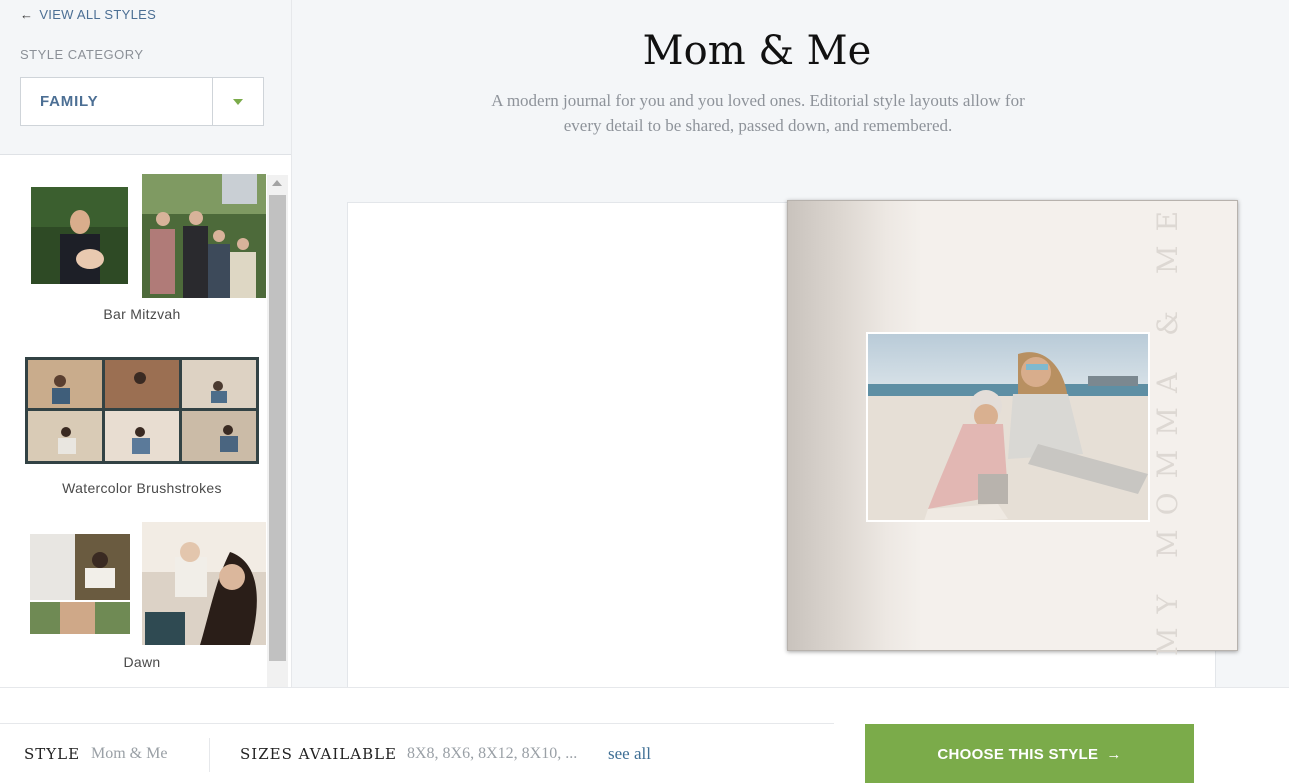  I want to click on arrow-left-icon: ←, so click(27, 14).